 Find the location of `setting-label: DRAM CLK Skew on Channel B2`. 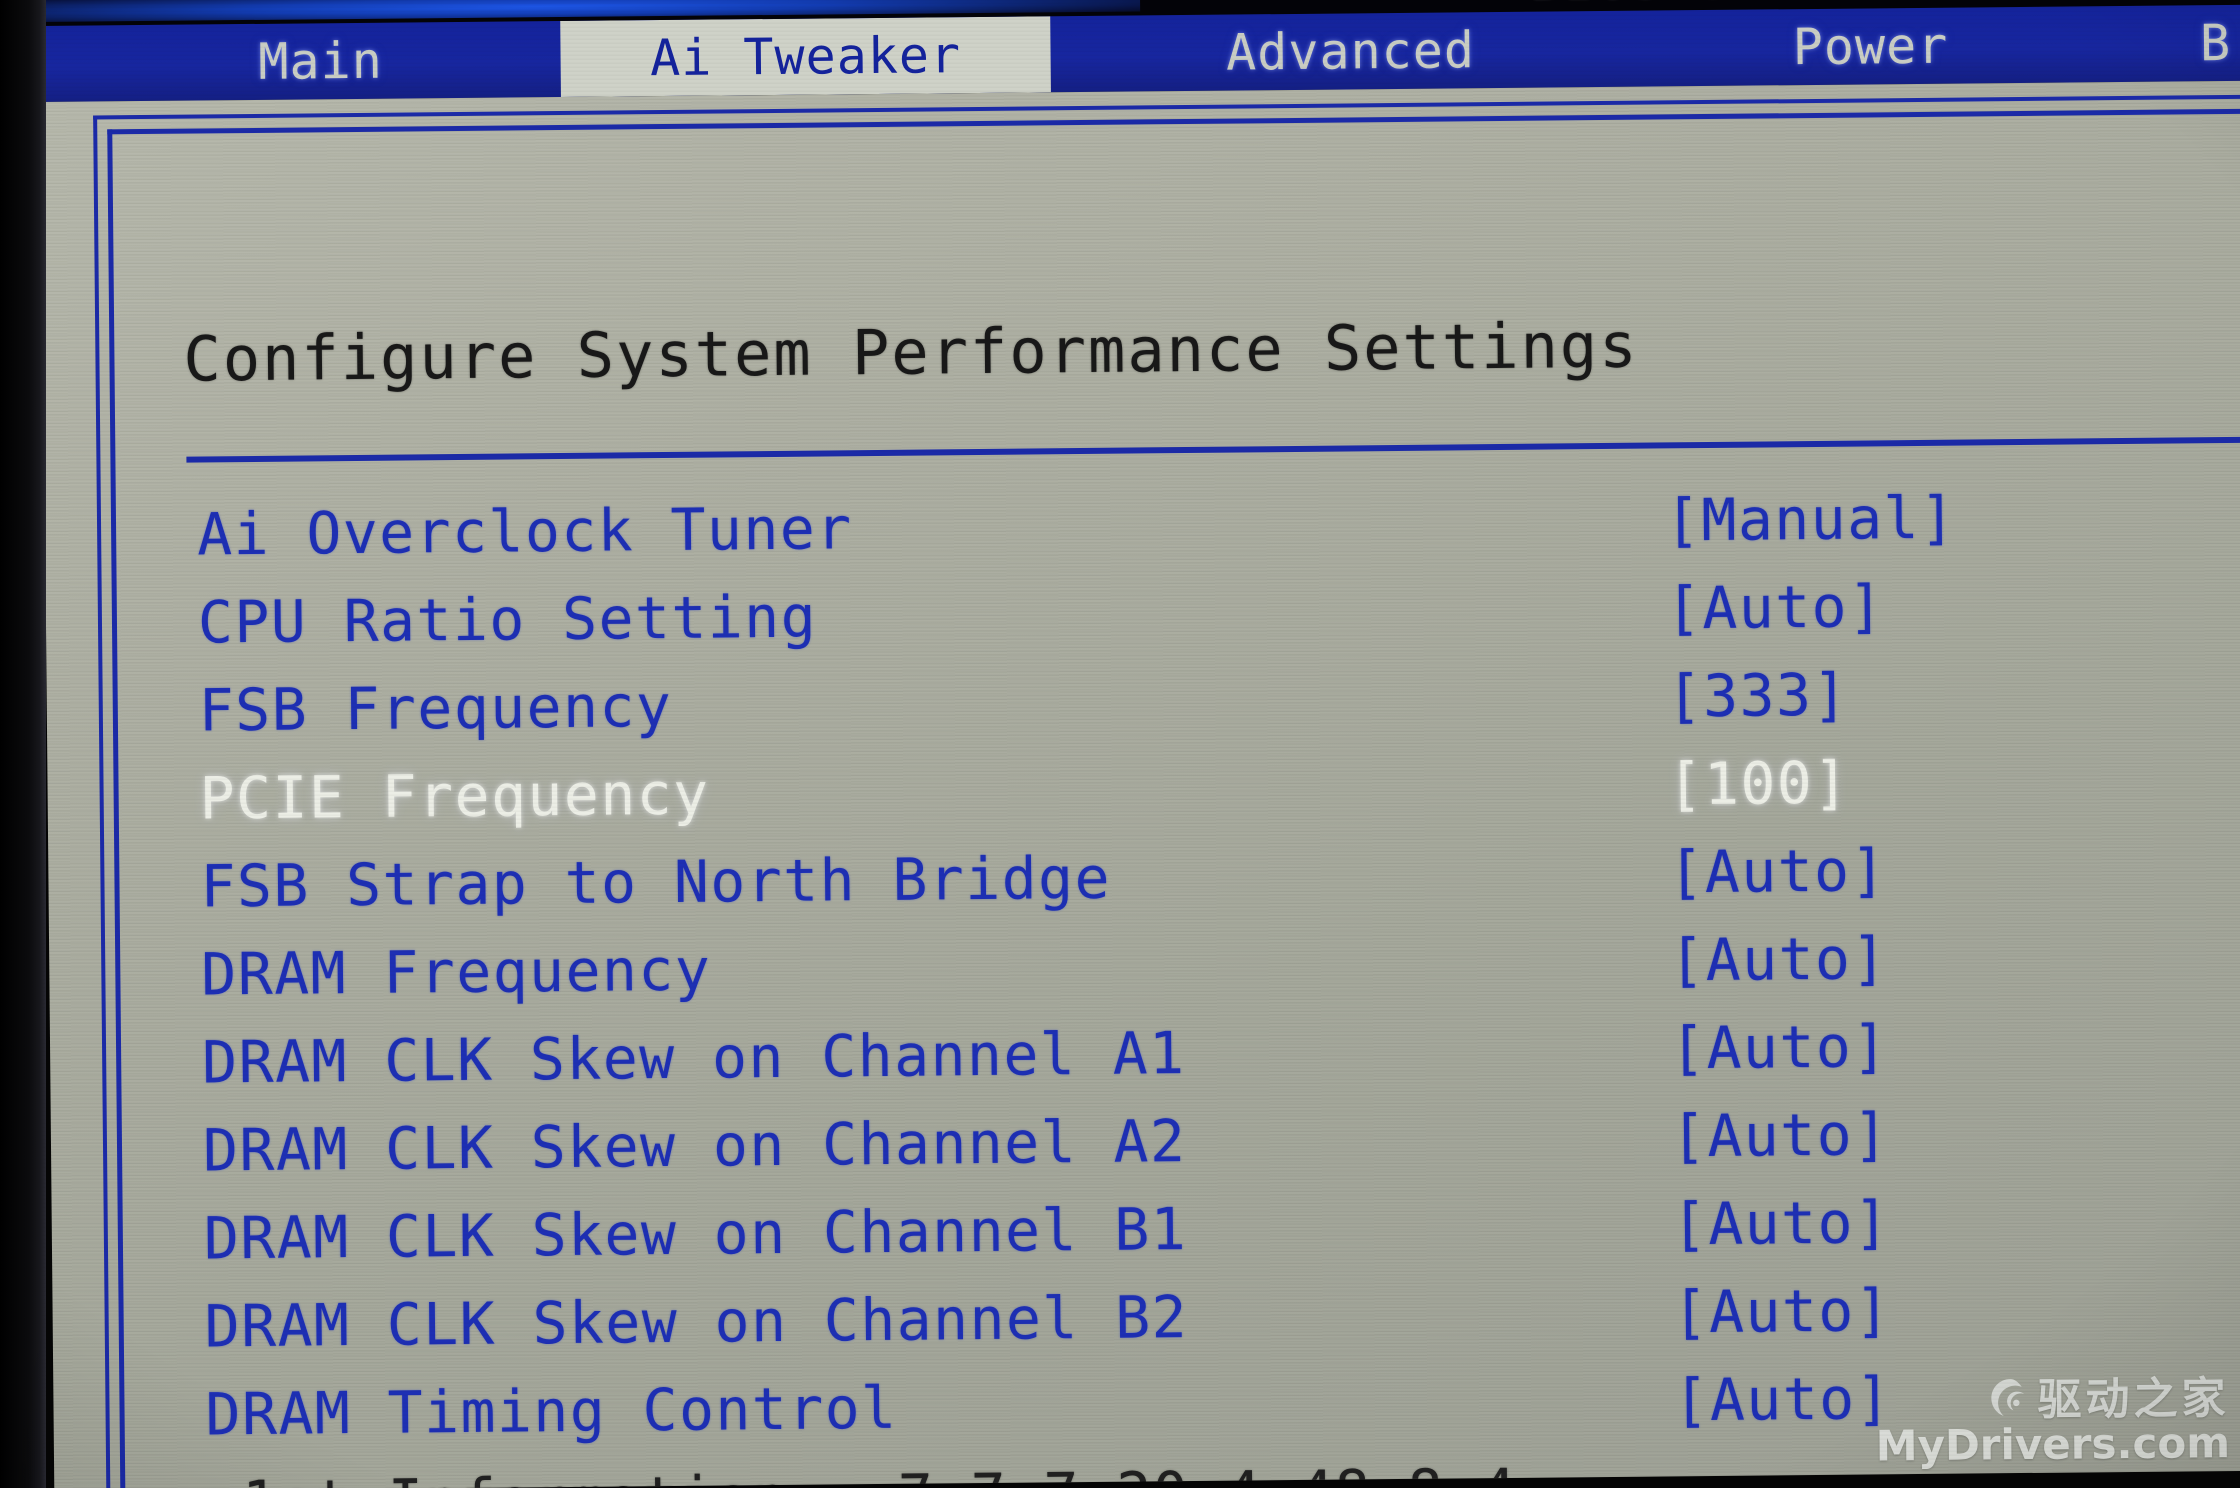

setting-label: DRAM CLK Skew on Channel B2 is located at coordinates (696, 1322).